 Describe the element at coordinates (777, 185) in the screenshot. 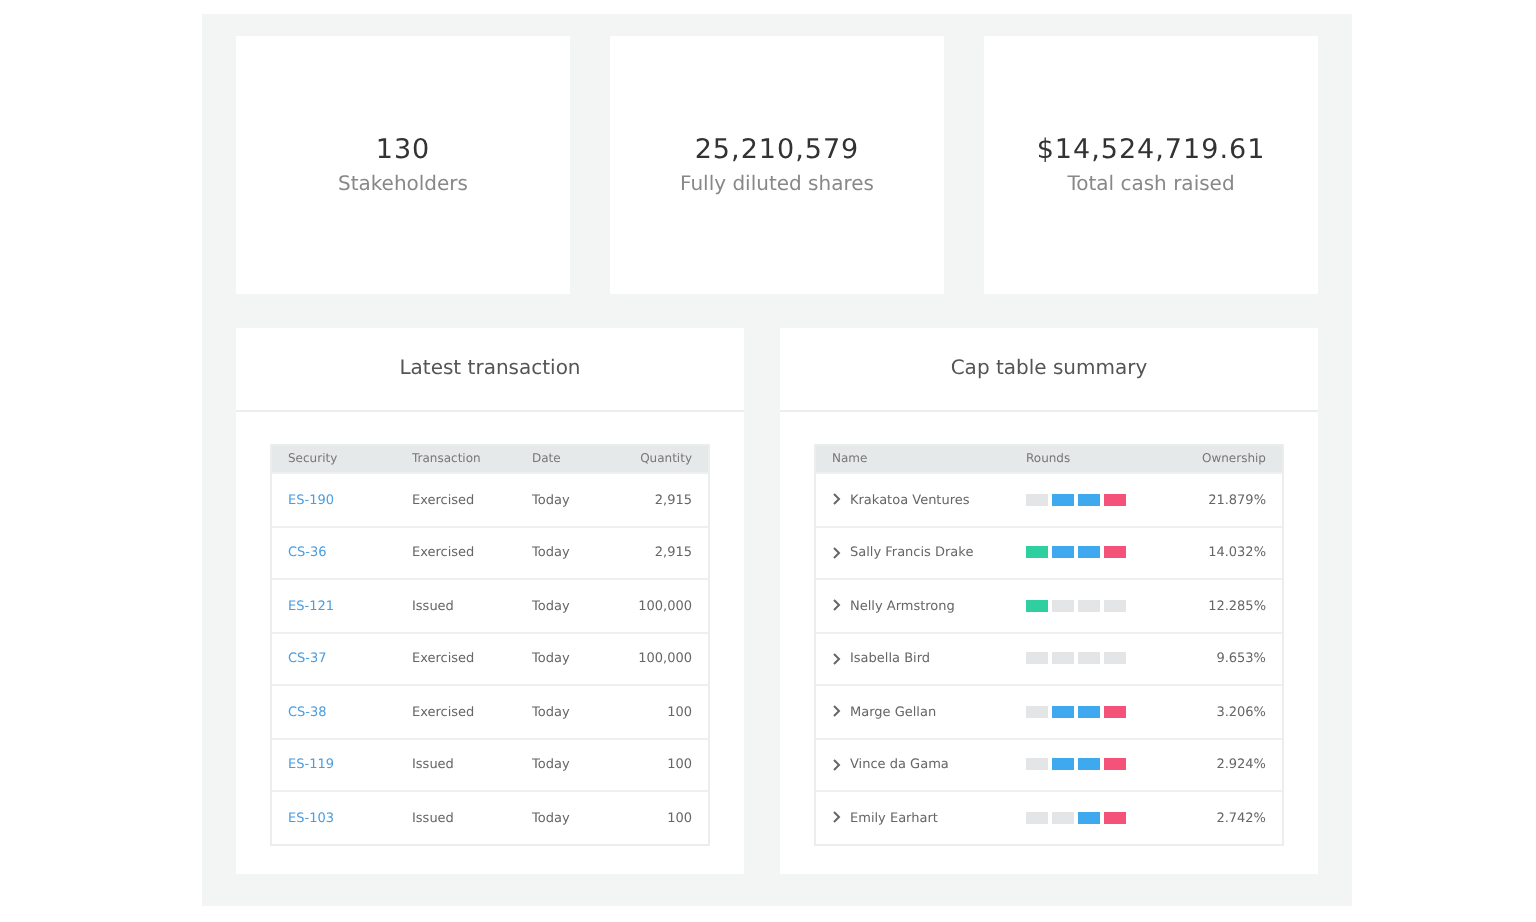

I see `stat-label: Fully diluted shares` at that location.